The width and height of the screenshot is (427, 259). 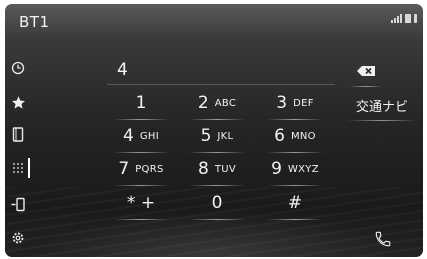 What do you see at coordinates (18, 154) in the screenshot?
I see `sidebar` at bounding box center [18, 154].